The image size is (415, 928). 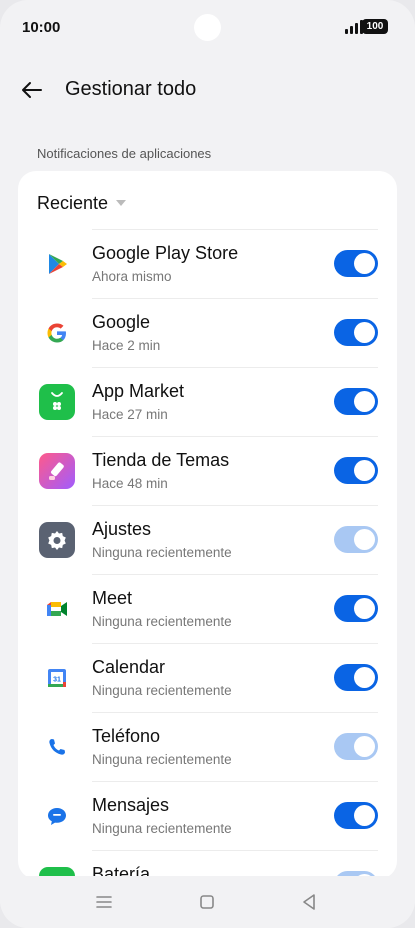 I want to click on app-row: Teléfono Ninguna recientemente, so click(x=207, y=746).